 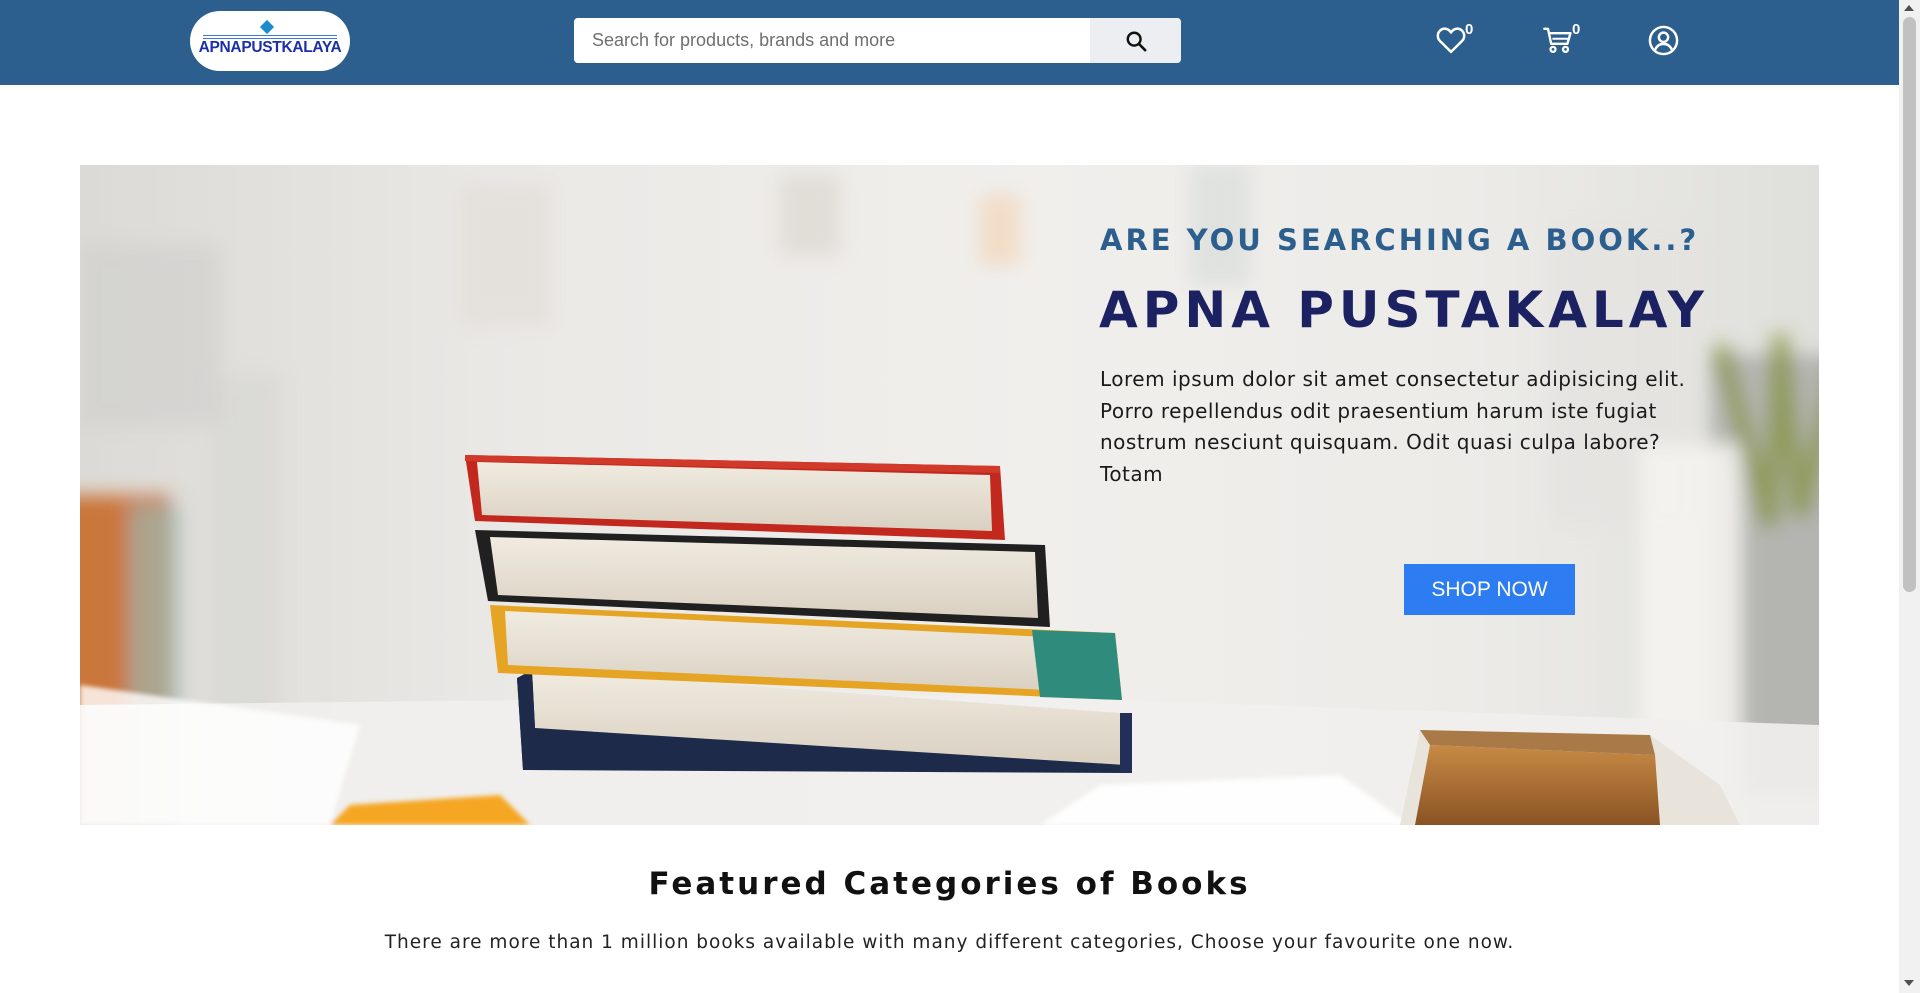 I want to click on book-stack, so click(x=798, y=614).